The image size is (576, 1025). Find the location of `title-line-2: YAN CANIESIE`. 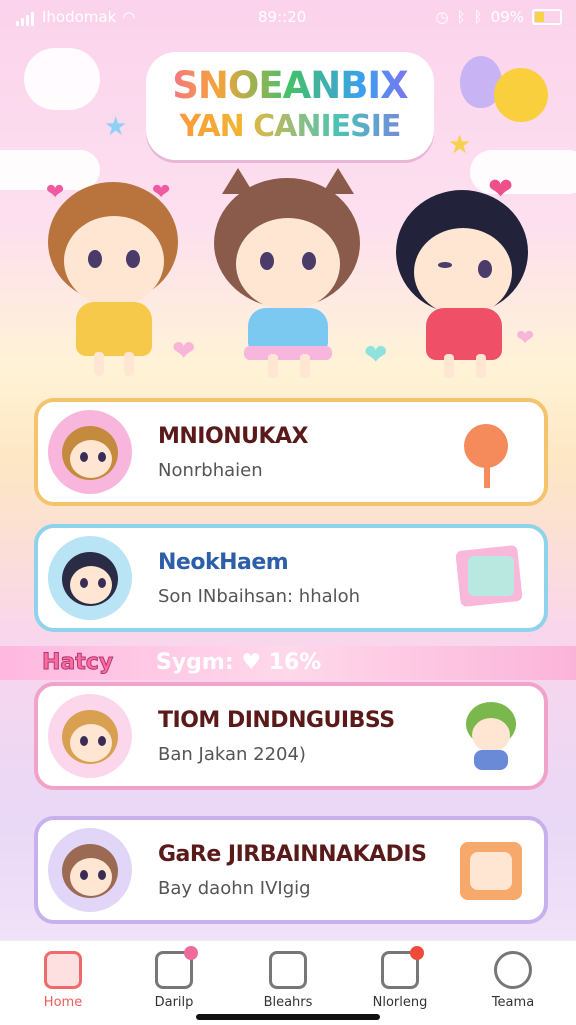

title-line-2: YAN CANIESIE is located at coordinates (290, 127).